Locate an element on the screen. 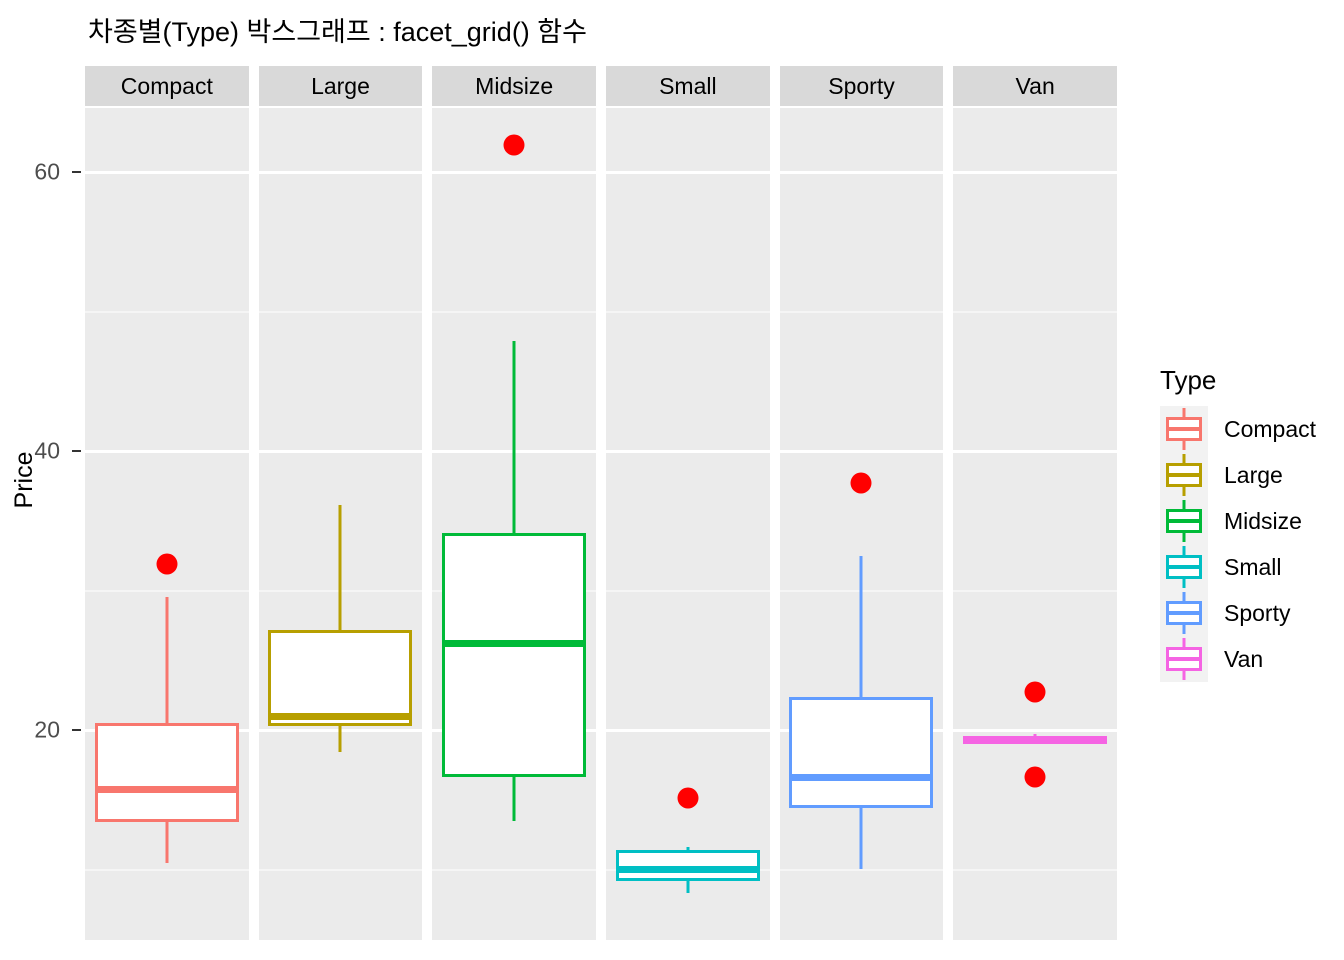  y-axis-tick-label: 40 is located at coordinates (47, 450).